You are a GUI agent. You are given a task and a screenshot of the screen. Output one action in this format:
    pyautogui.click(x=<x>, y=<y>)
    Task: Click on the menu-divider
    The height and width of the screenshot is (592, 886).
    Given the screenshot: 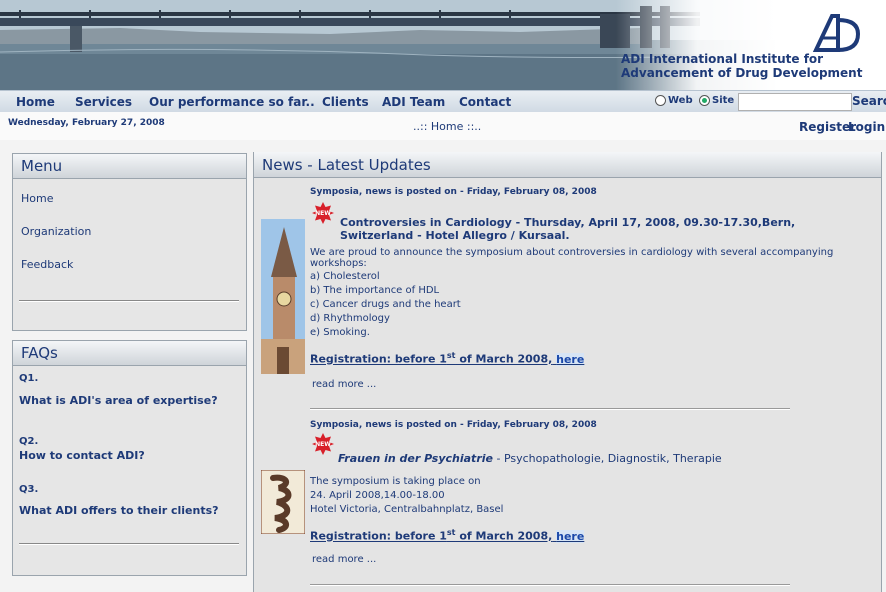 What is the action you would take?
    pyautogui.click(x=129, y=301)
    